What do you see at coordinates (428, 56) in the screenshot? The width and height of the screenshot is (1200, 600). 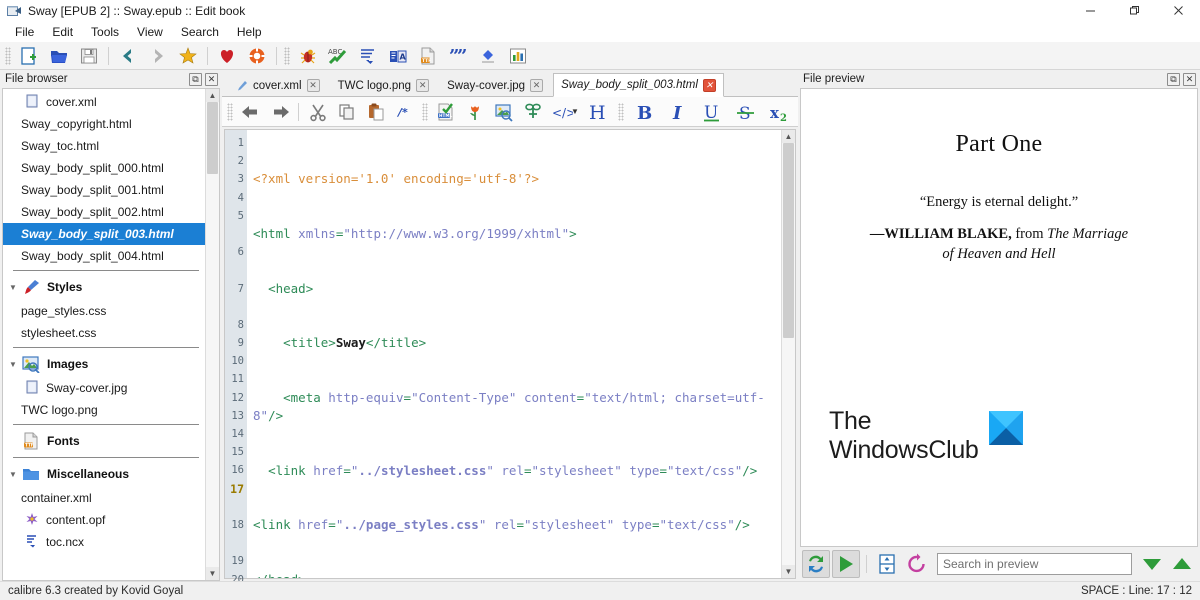 I see `font-icon: TTF` at bounding box center [428, 56].